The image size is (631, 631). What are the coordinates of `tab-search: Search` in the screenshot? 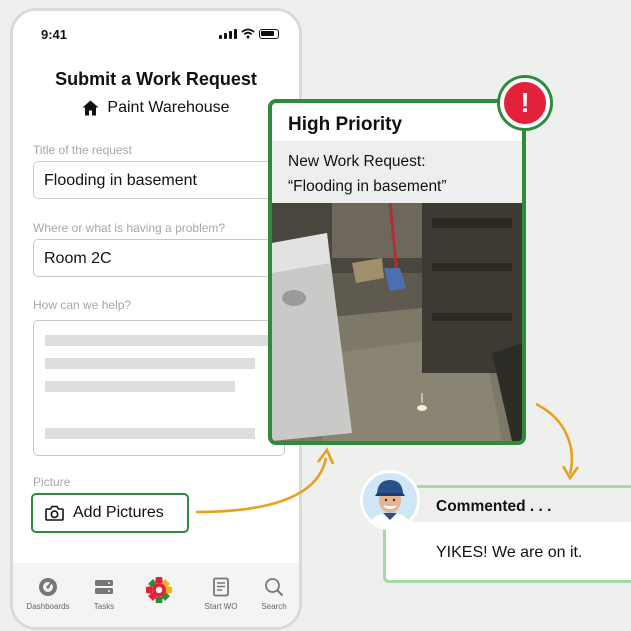 It's located at (274, 594).